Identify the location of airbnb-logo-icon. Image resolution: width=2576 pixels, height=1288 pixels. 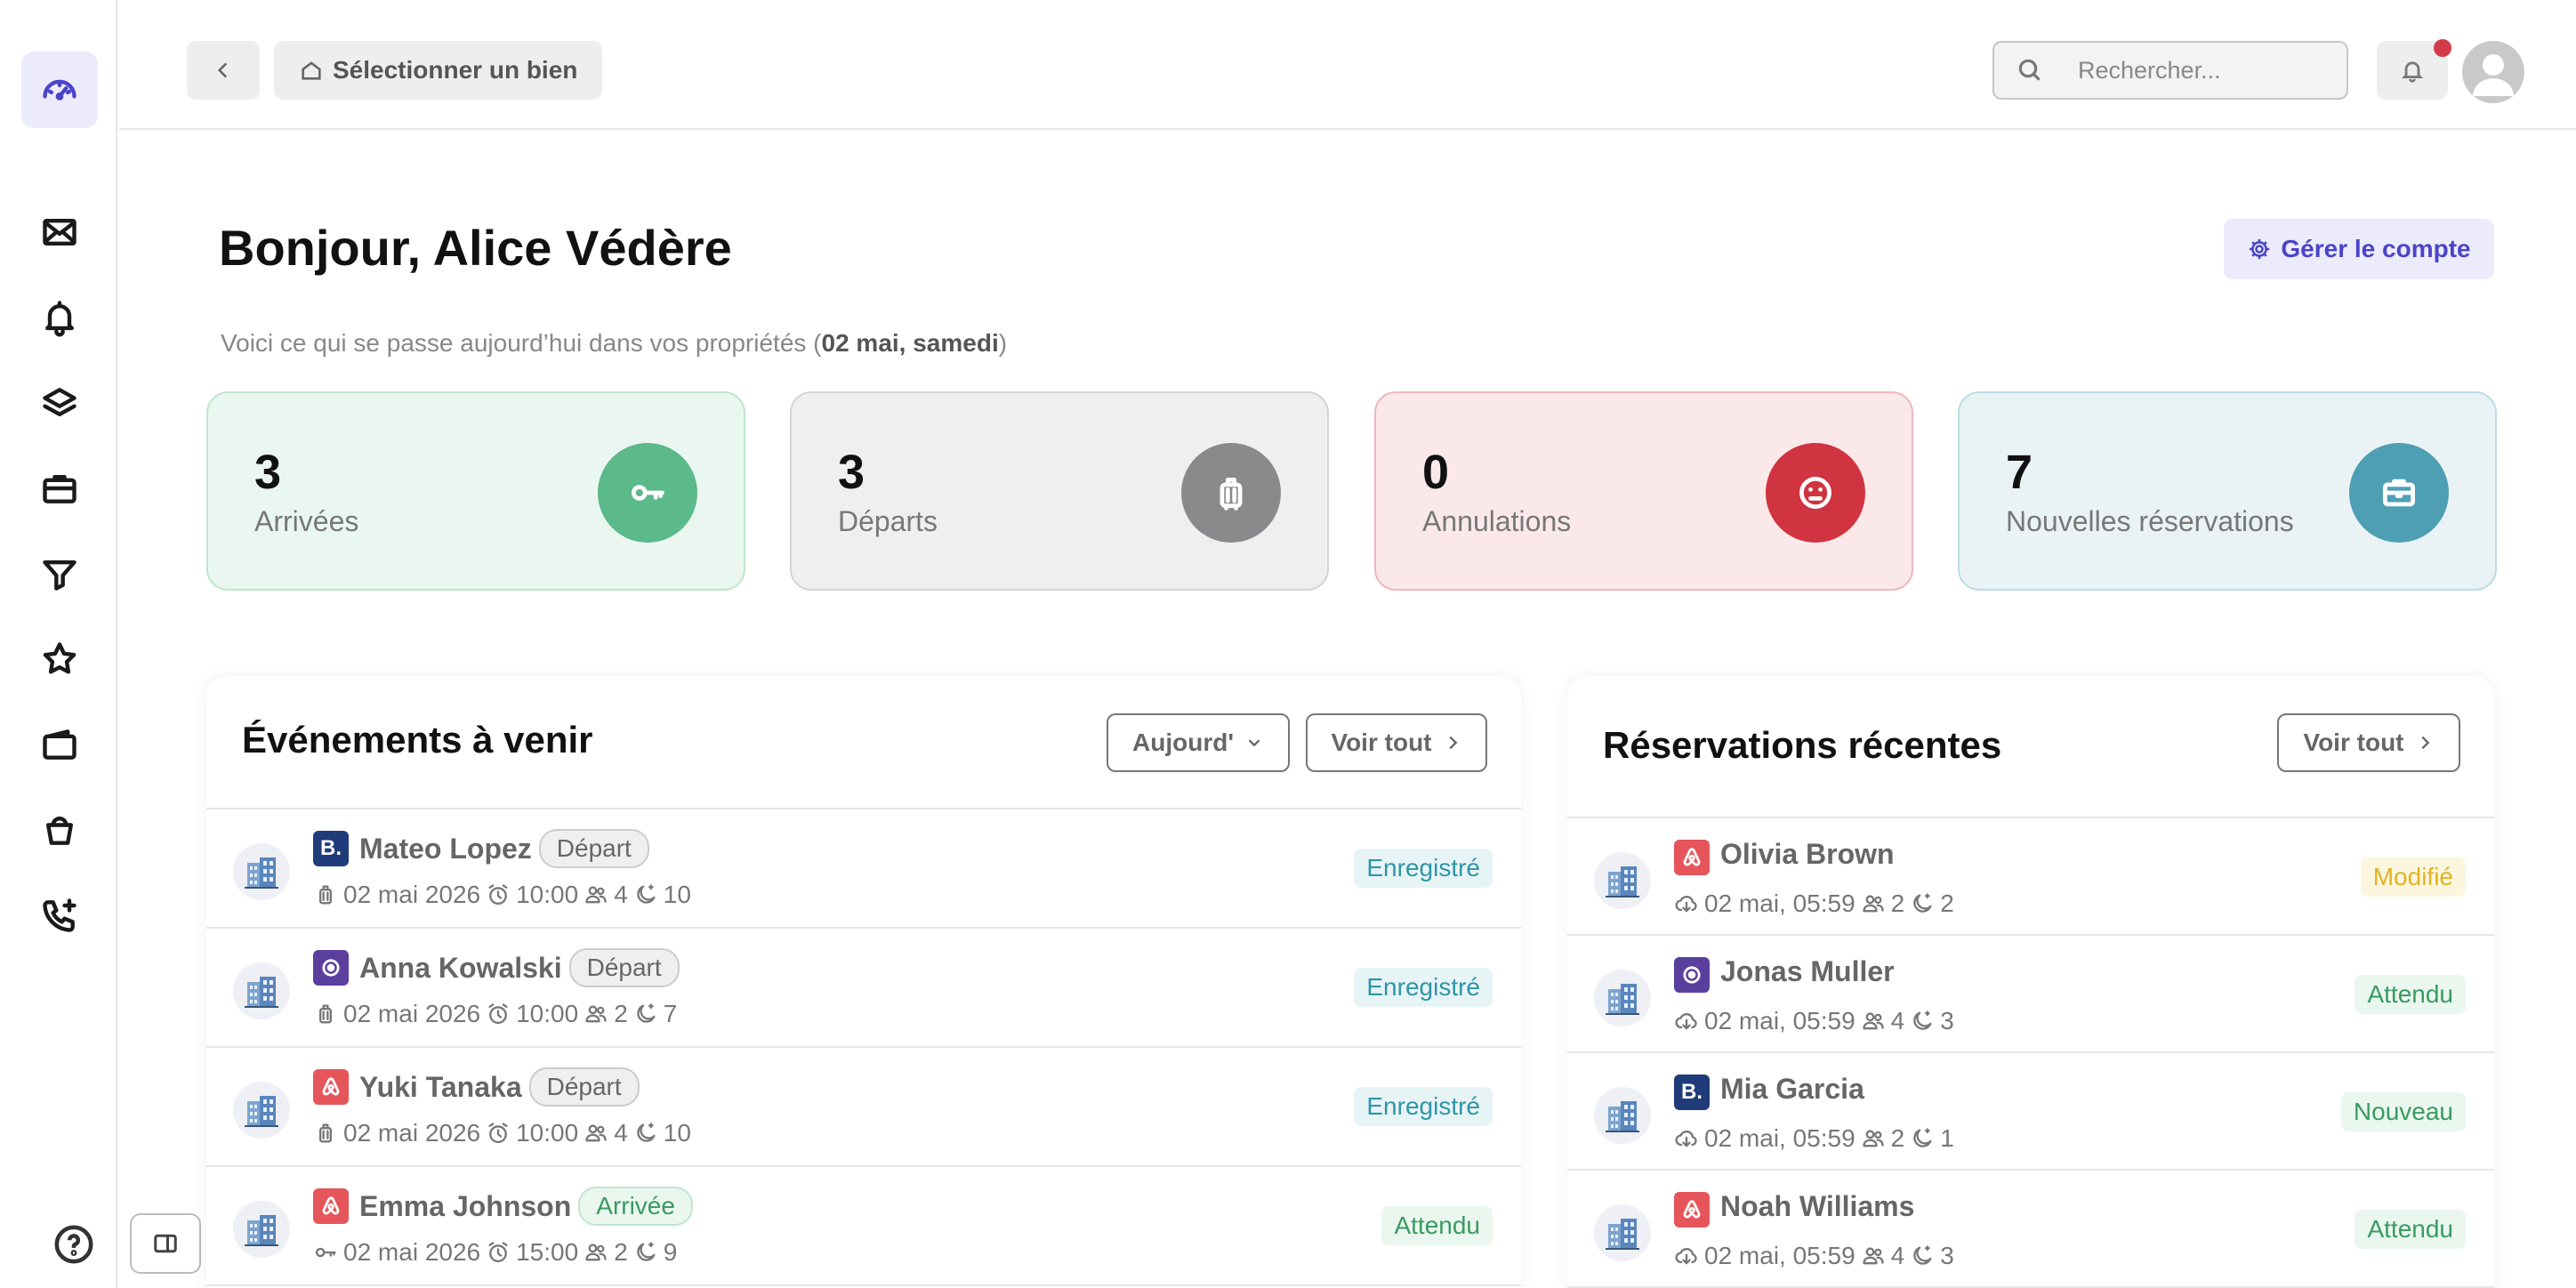
(331, 1086).